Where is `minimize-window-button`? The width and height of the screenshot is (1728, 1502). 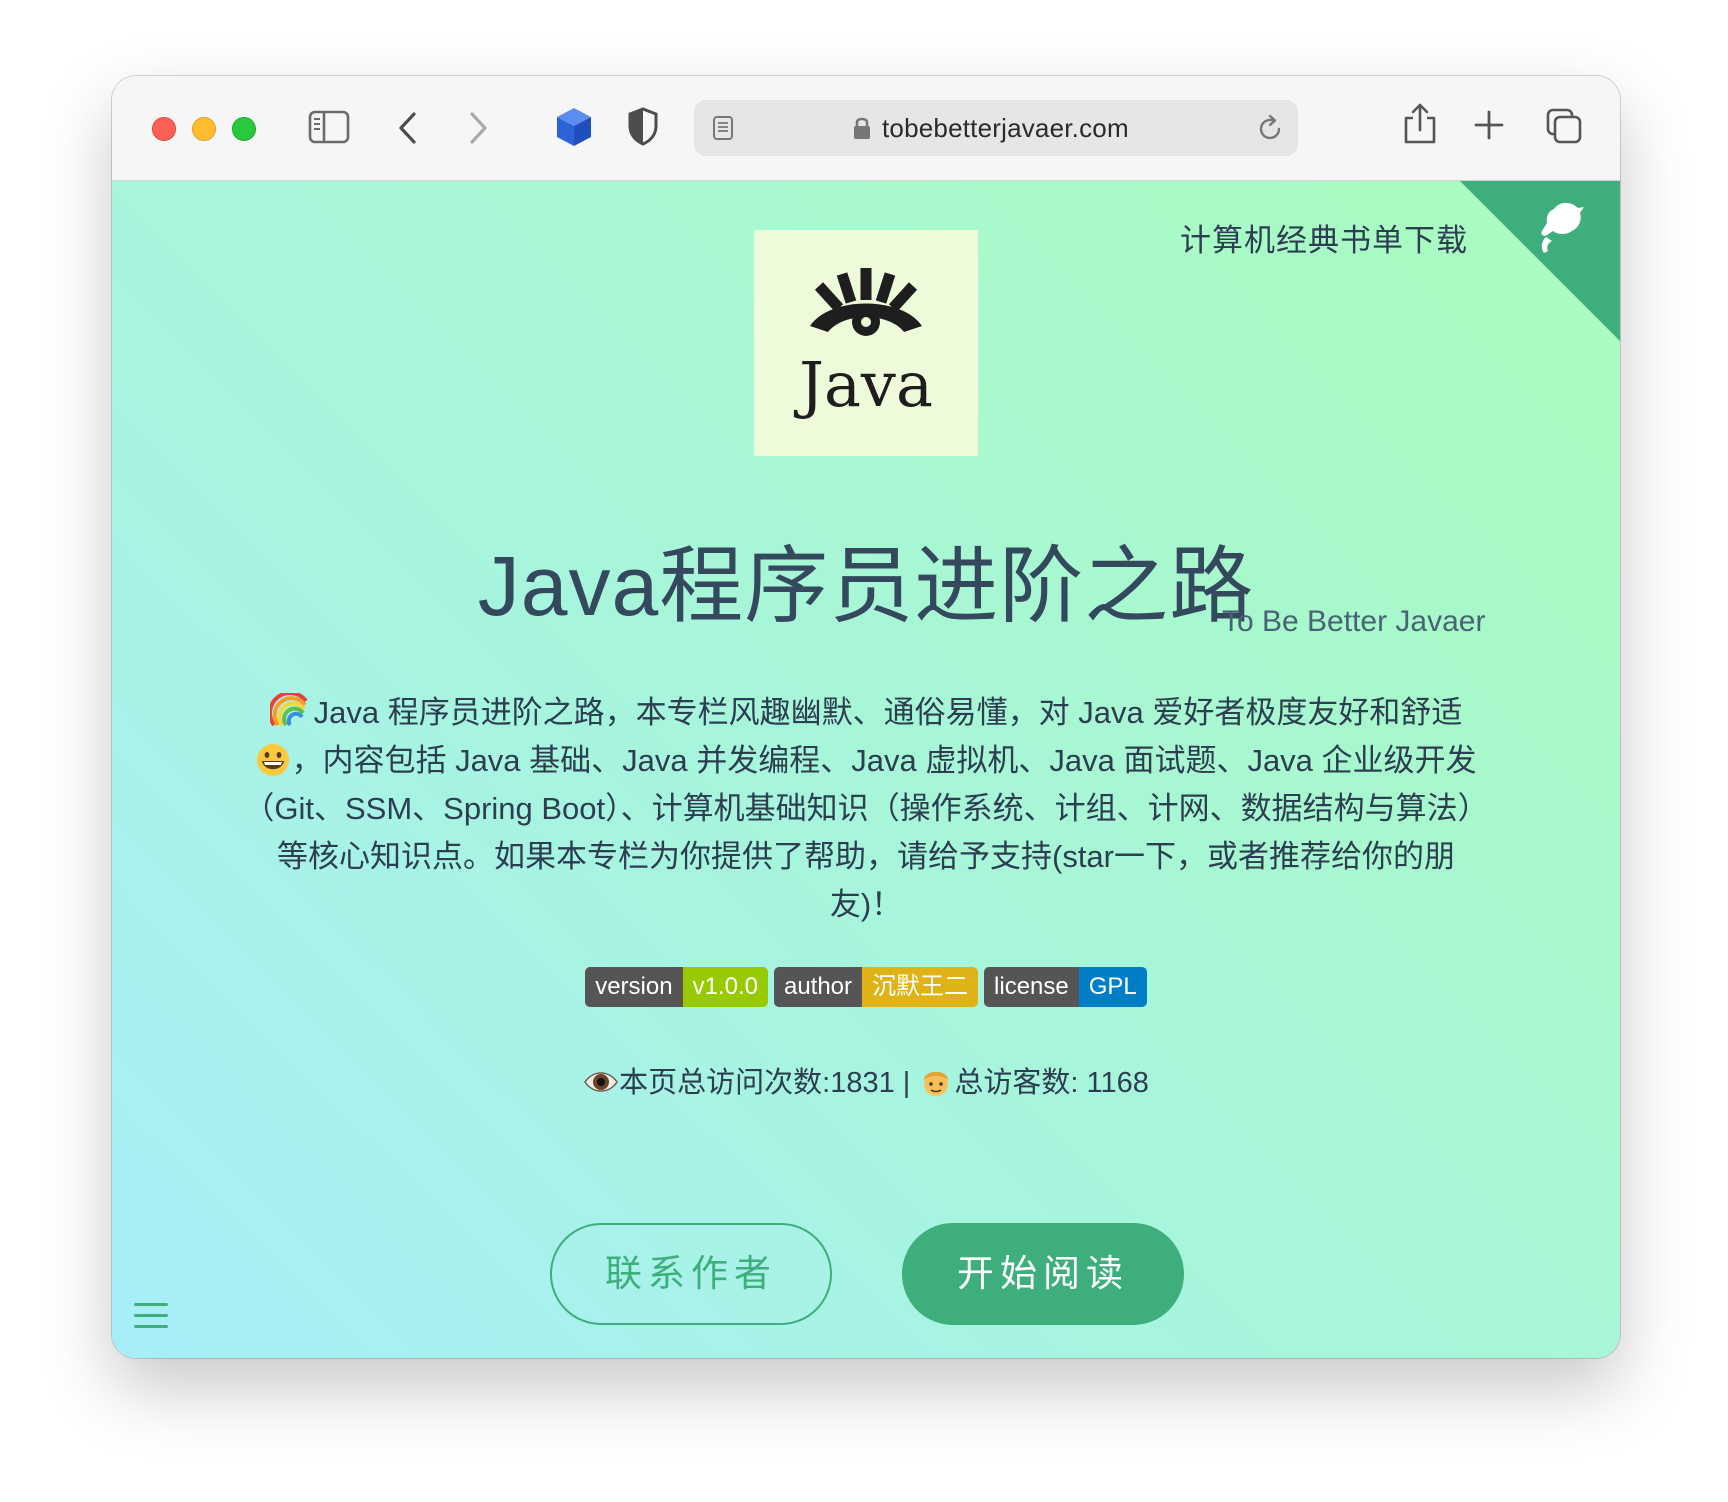
minimize-window-button is located at coordinates (204, 129).